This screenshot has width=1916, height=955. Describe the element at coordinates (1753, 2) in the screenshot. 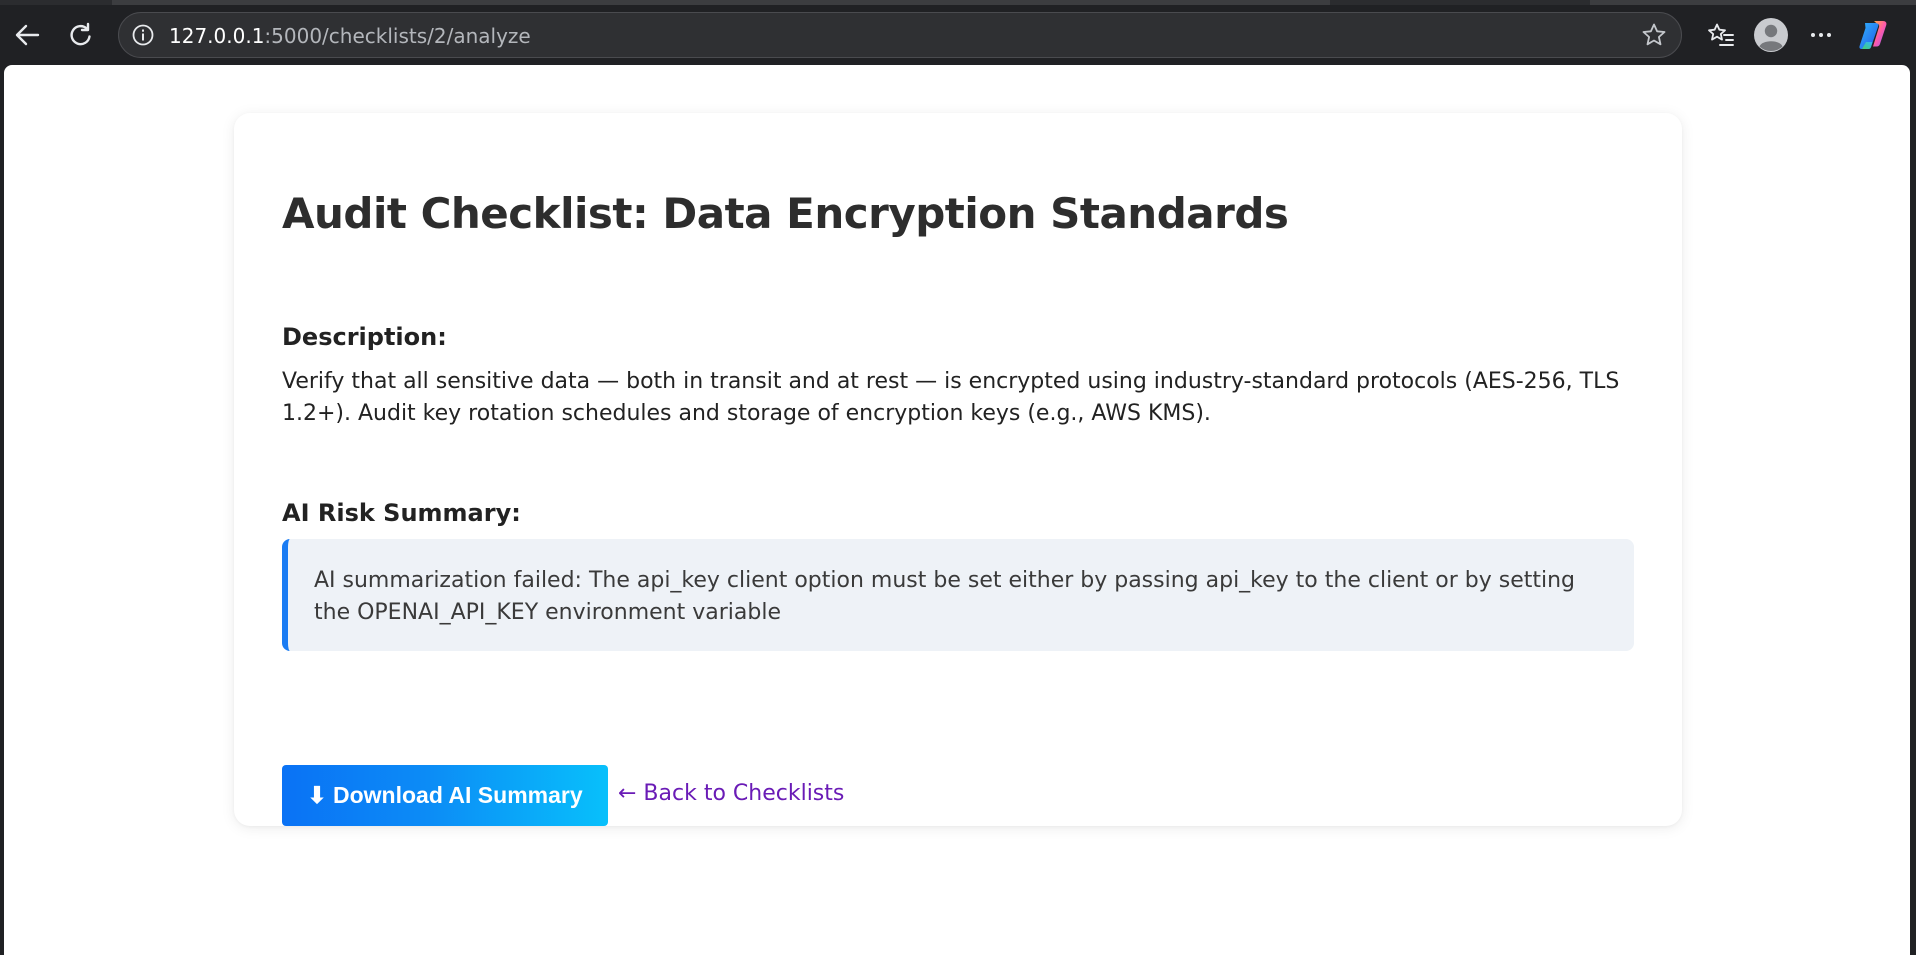

I see `inactive-tab-edge` at that location.